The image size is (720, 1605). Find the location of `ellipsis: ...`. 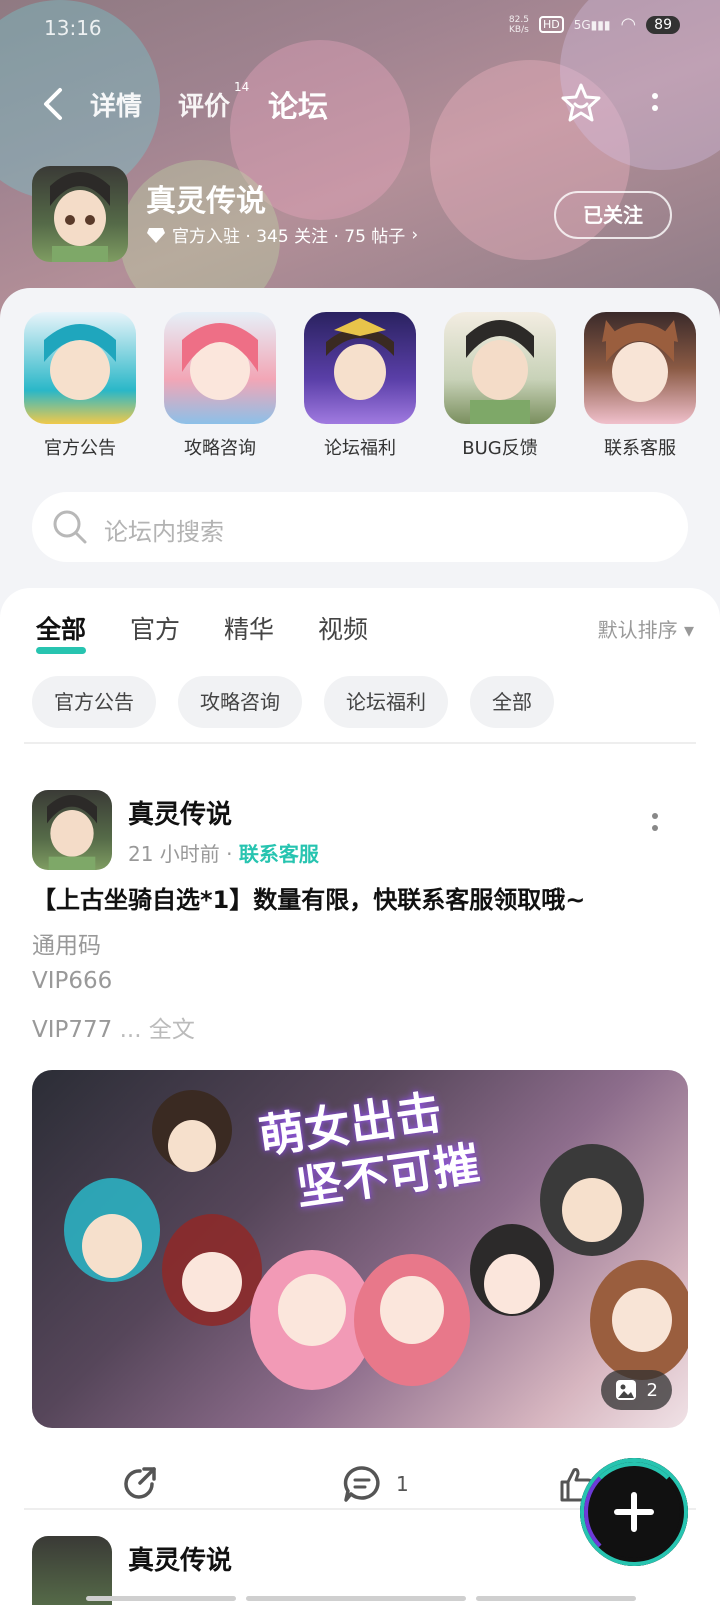

ellipsis: ... is located at coordinates (130, 1030).